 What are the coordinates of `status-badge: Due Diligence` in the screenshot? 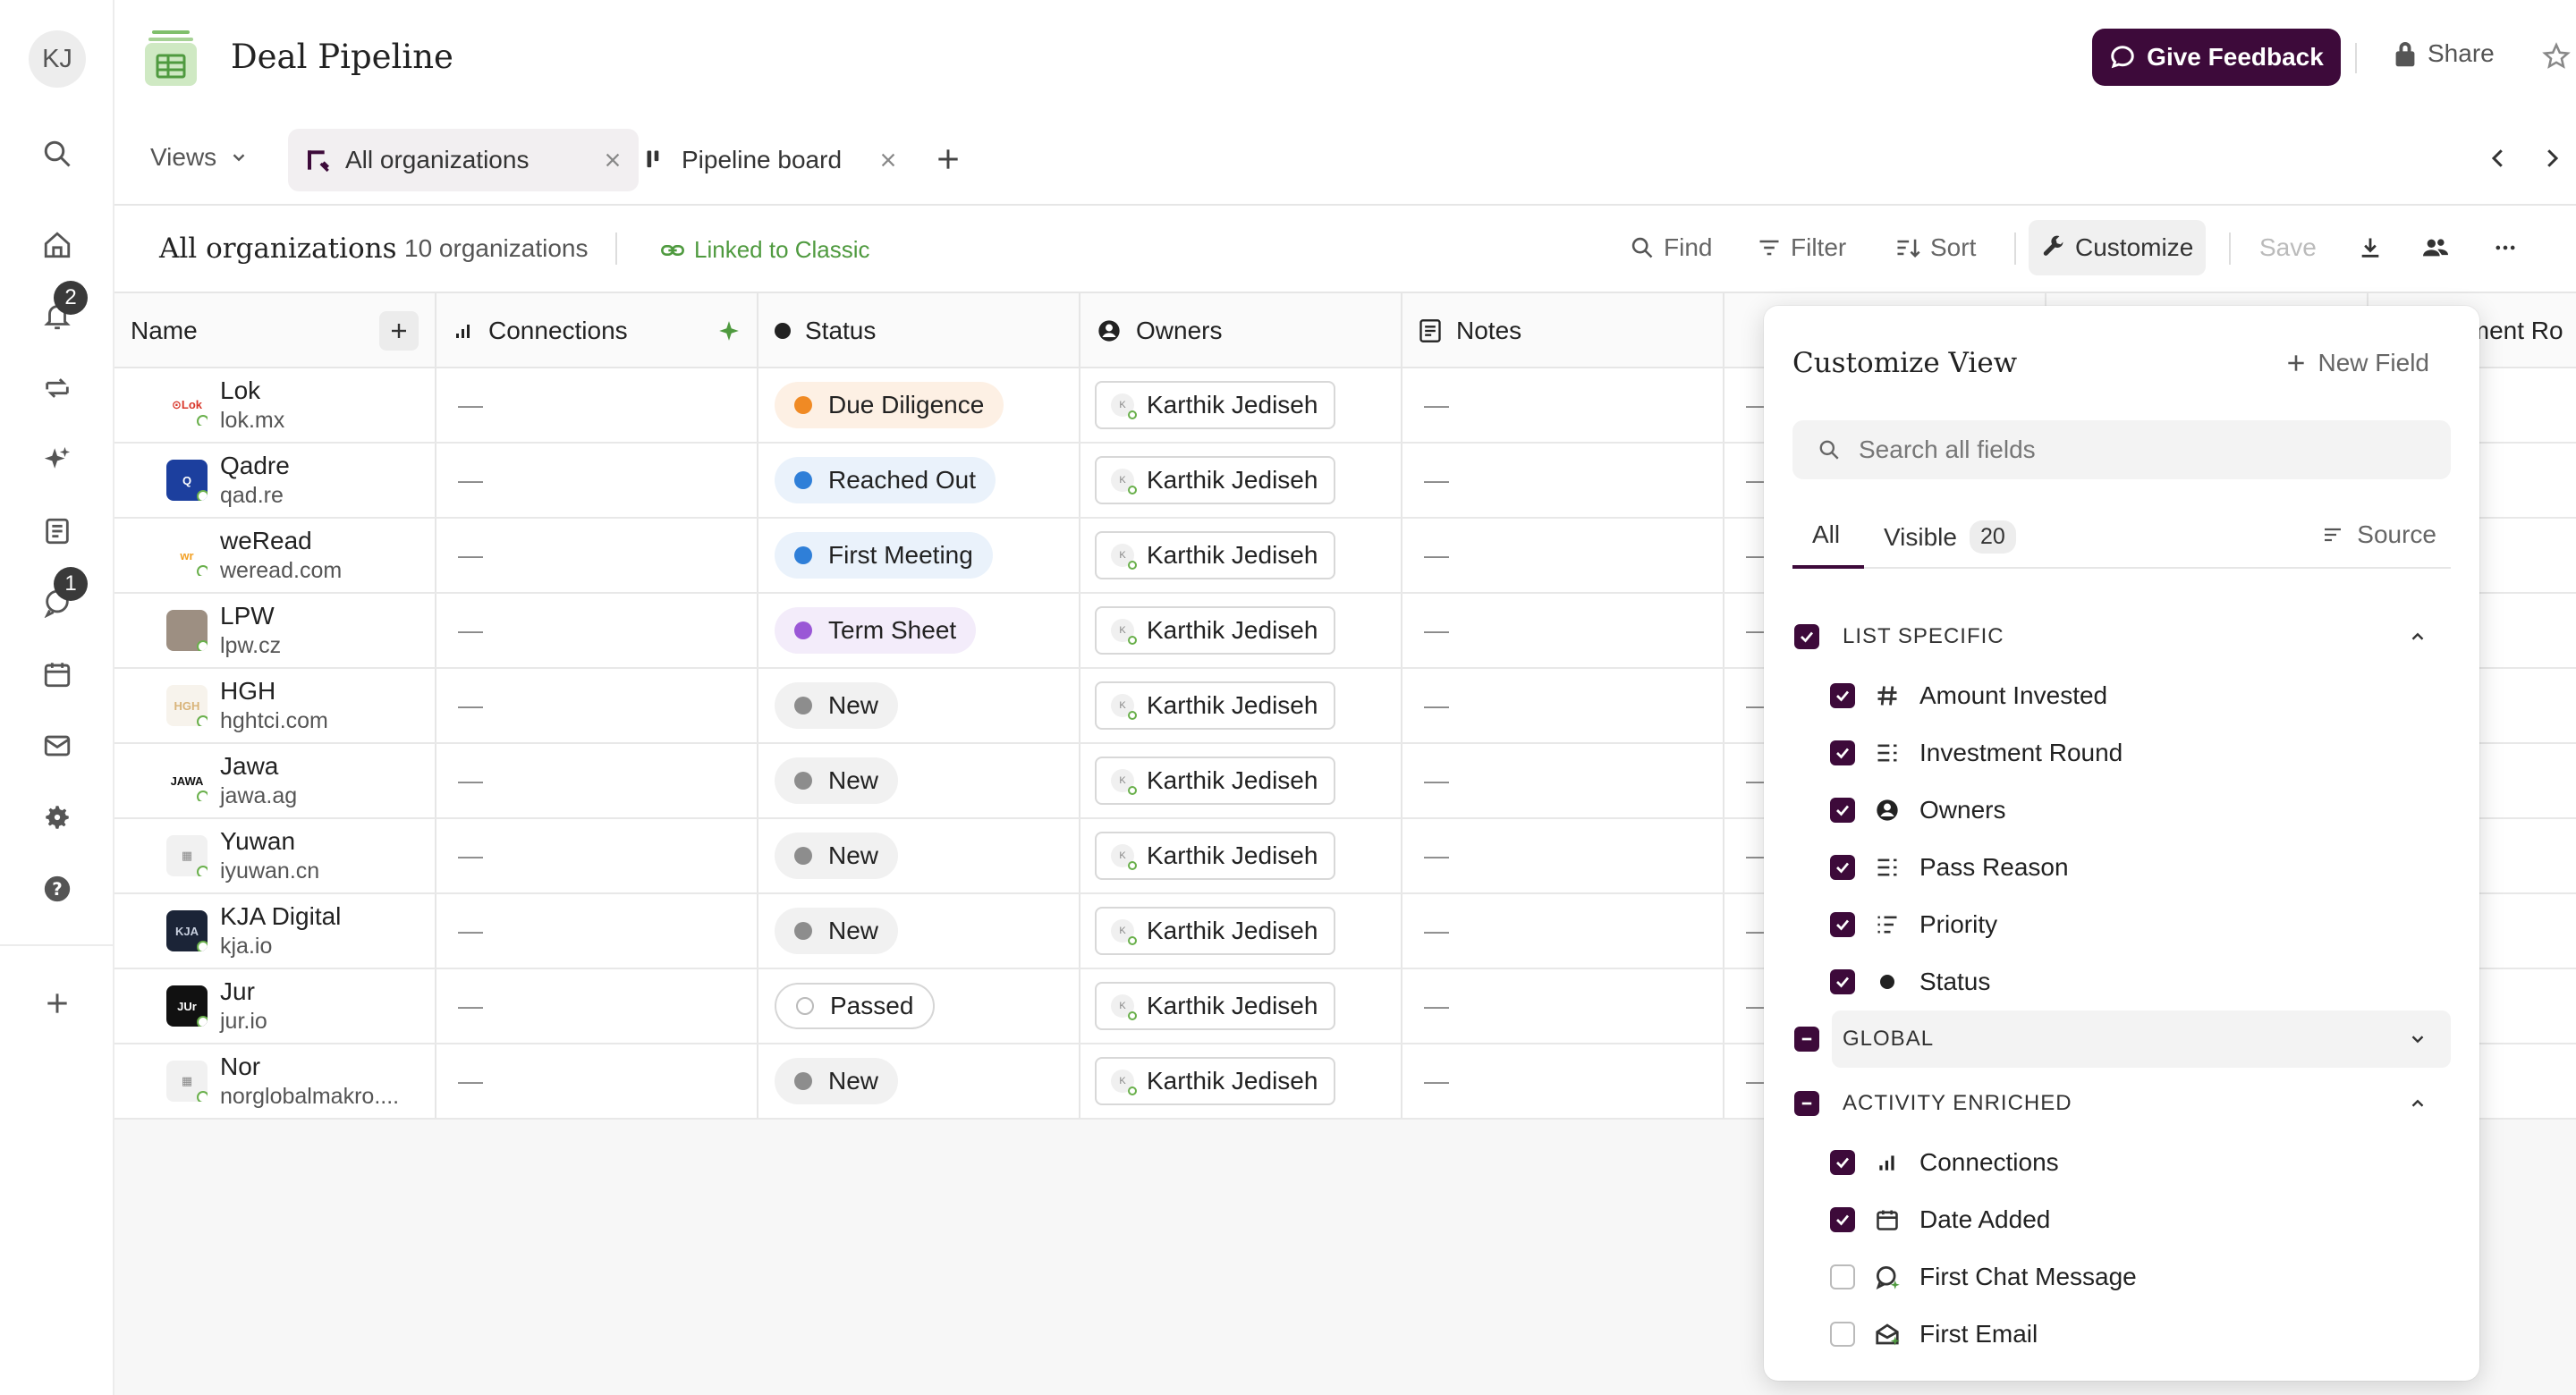 It's located at (889, 405).